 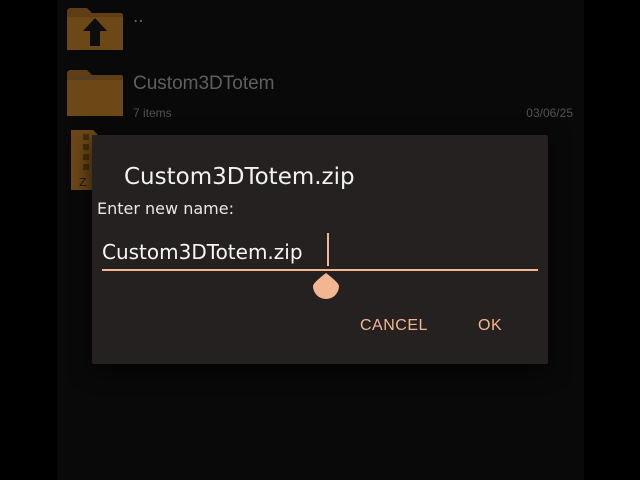 I want to click on dialog-title: Custom3DTotem.zip, so click(x=239, y=177).